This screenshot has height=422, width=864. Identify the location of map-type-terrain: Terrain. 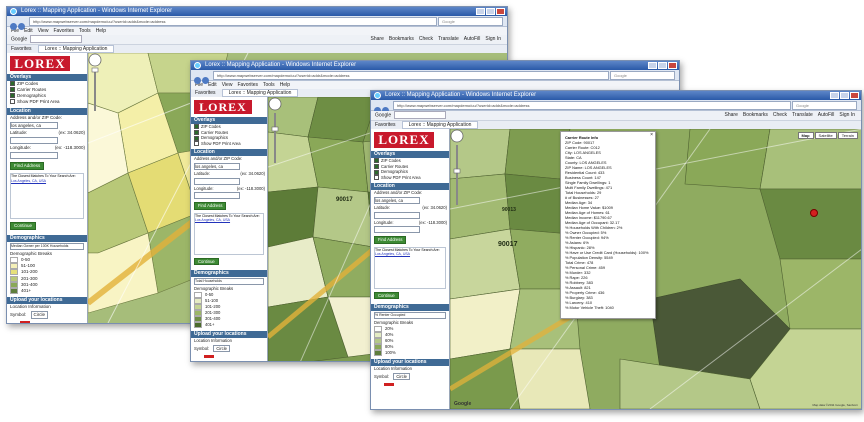
(847, 135).